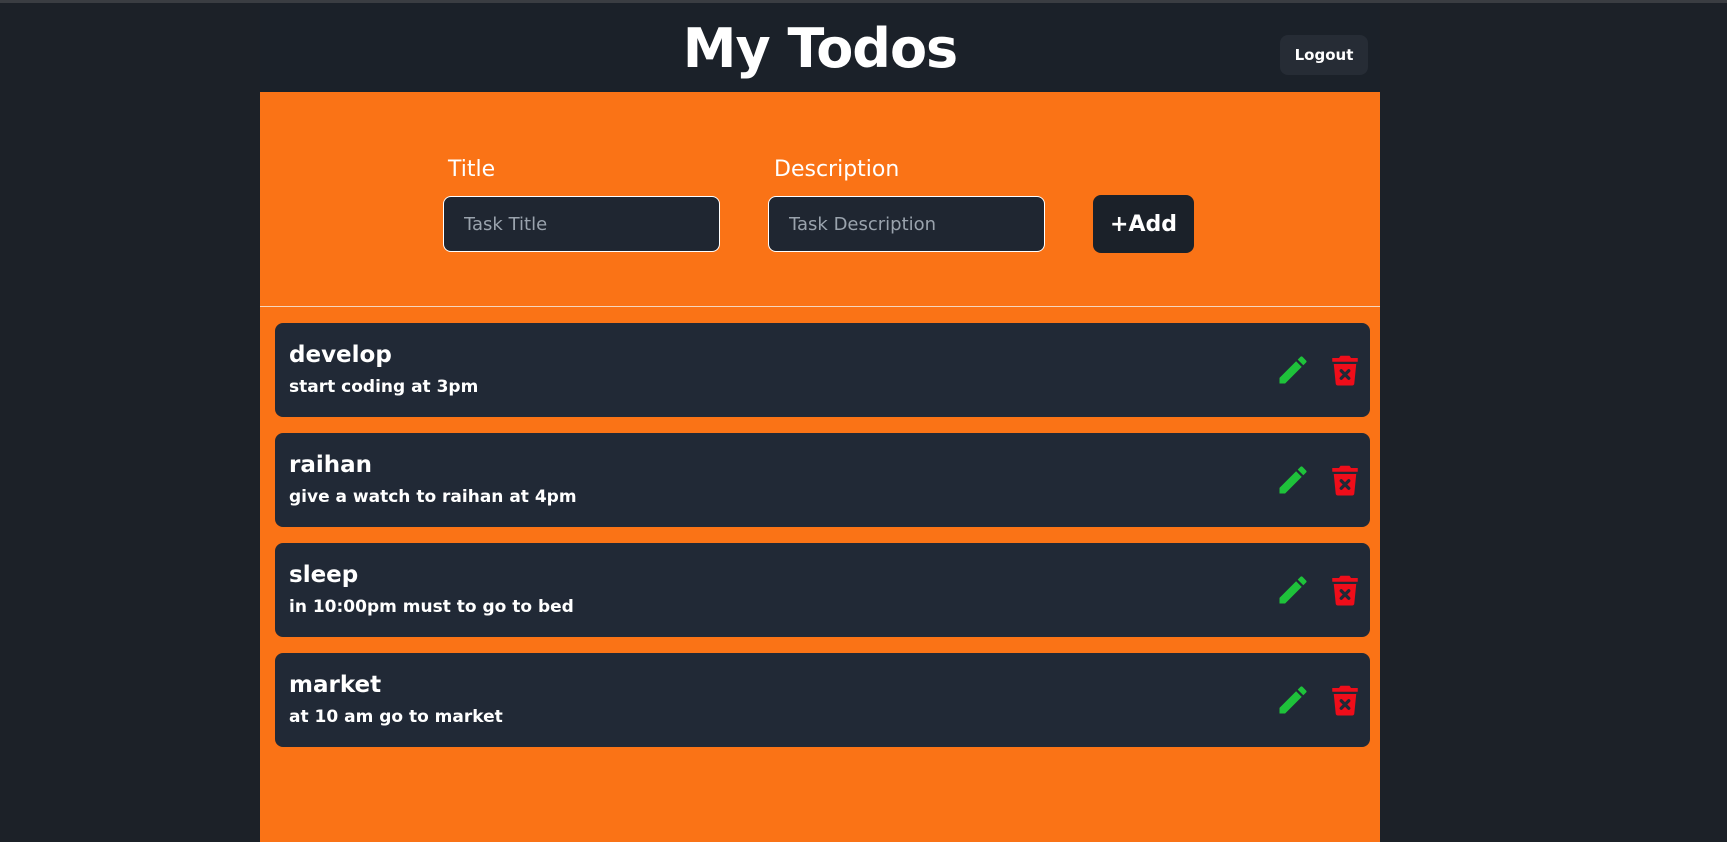 The width and height of the screenshot is (1727, 842). Describe the element at coordinates (340, 355) in the screenshot. I see `todo-title: develop` at that location.